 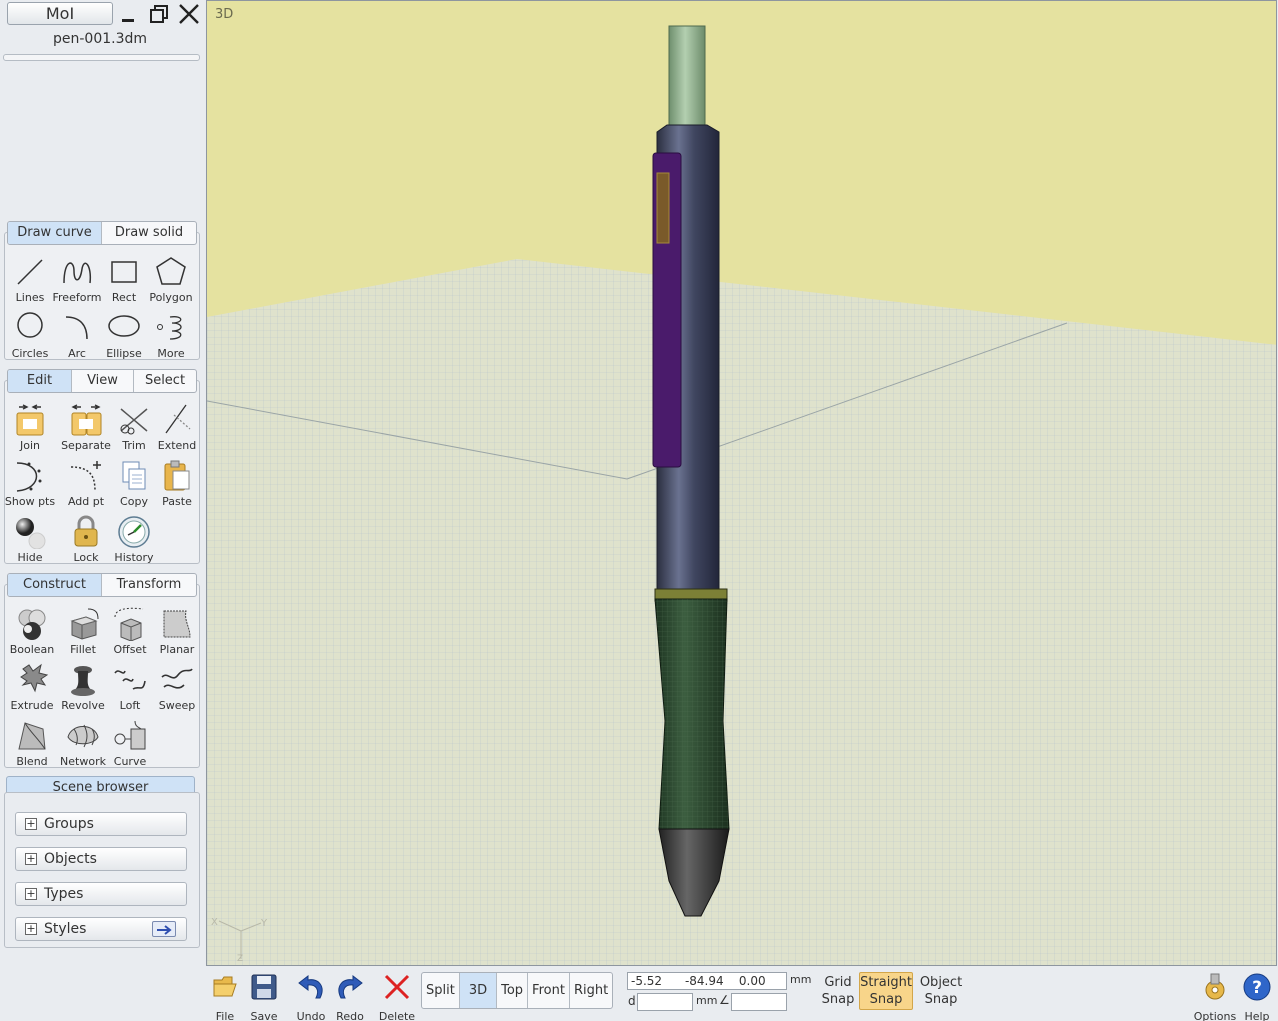 What do you see at coordinates (165, 381) in the screenshot?
I see `tab-select: Select` at bounding box center [165, 381].